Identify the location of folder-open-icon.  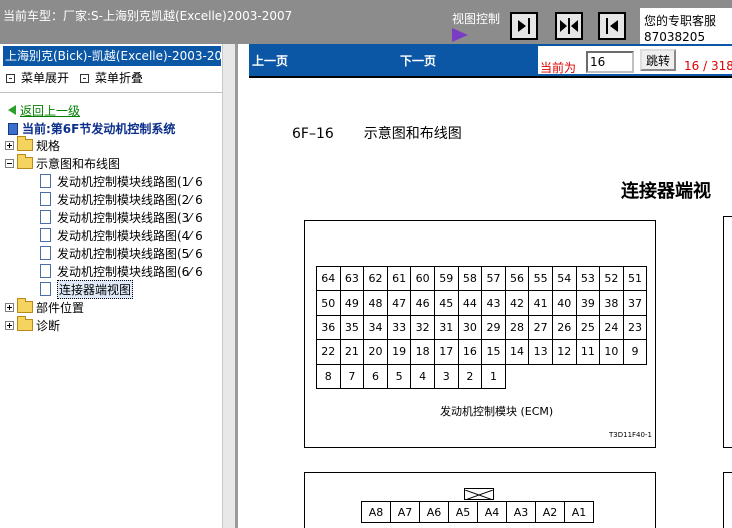
(25, 161).